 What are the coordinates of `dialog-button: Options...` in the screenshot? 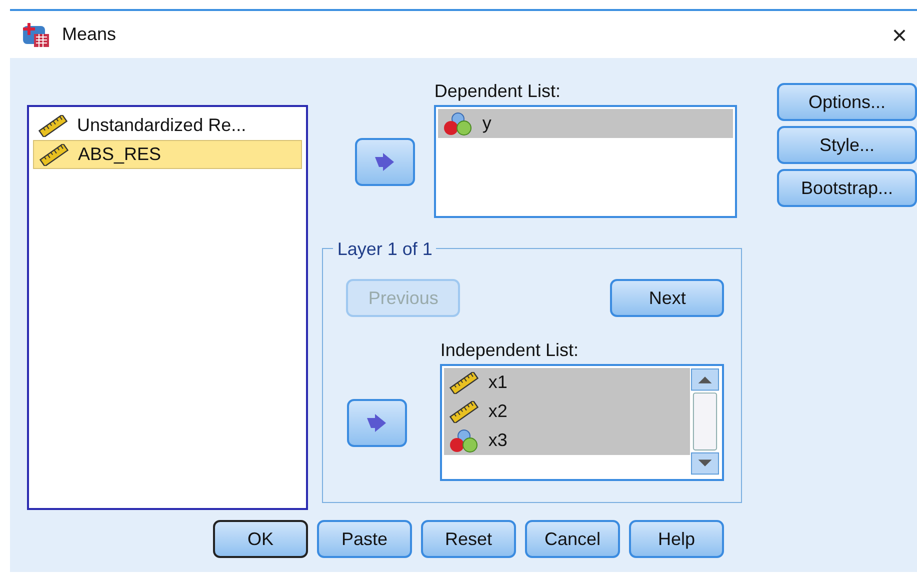 It's located at (847, 102).